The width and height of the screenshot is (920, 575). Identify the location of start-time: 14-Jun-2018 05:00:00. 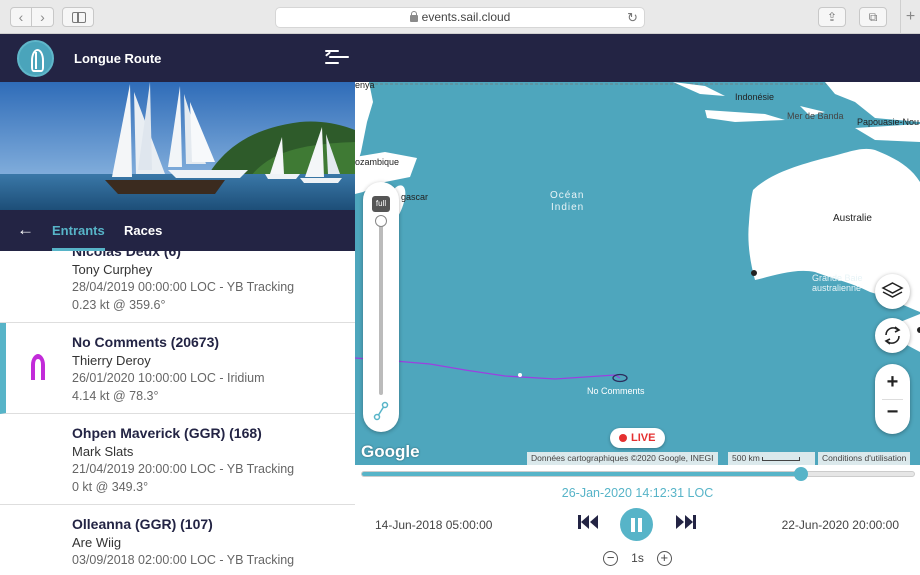
(434, 525).